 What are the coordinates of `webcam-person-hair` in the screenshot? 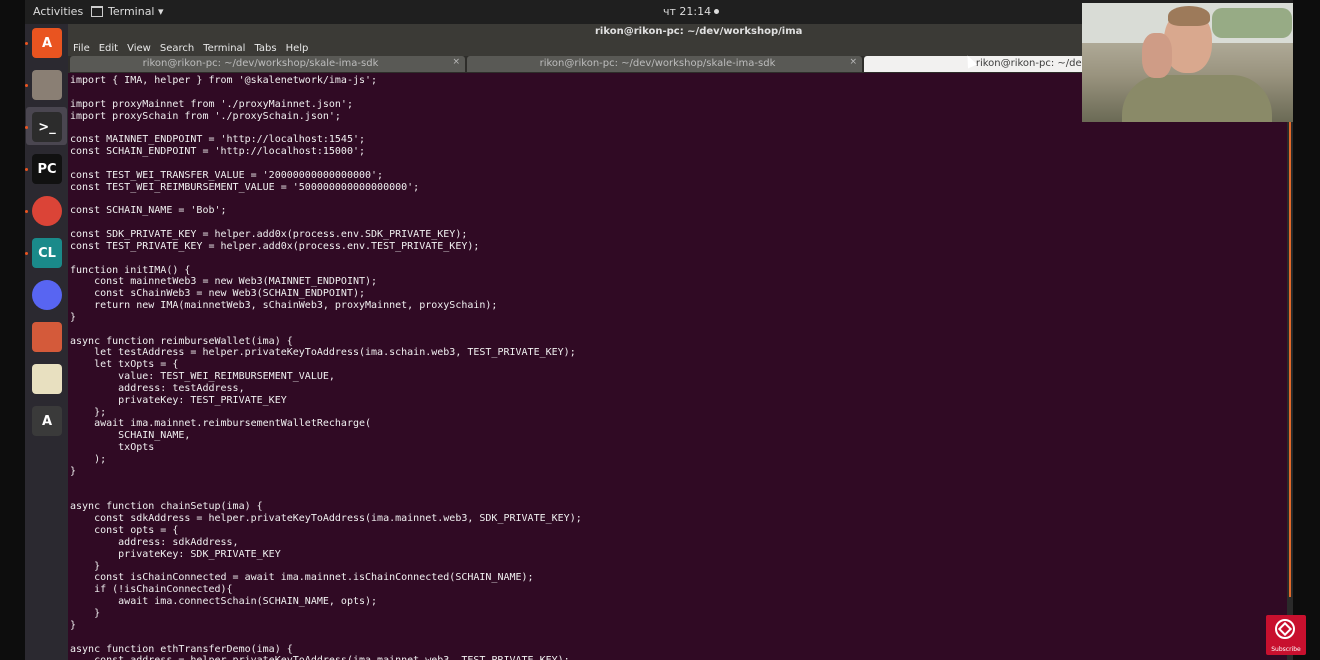 It's located at (1189, 16).